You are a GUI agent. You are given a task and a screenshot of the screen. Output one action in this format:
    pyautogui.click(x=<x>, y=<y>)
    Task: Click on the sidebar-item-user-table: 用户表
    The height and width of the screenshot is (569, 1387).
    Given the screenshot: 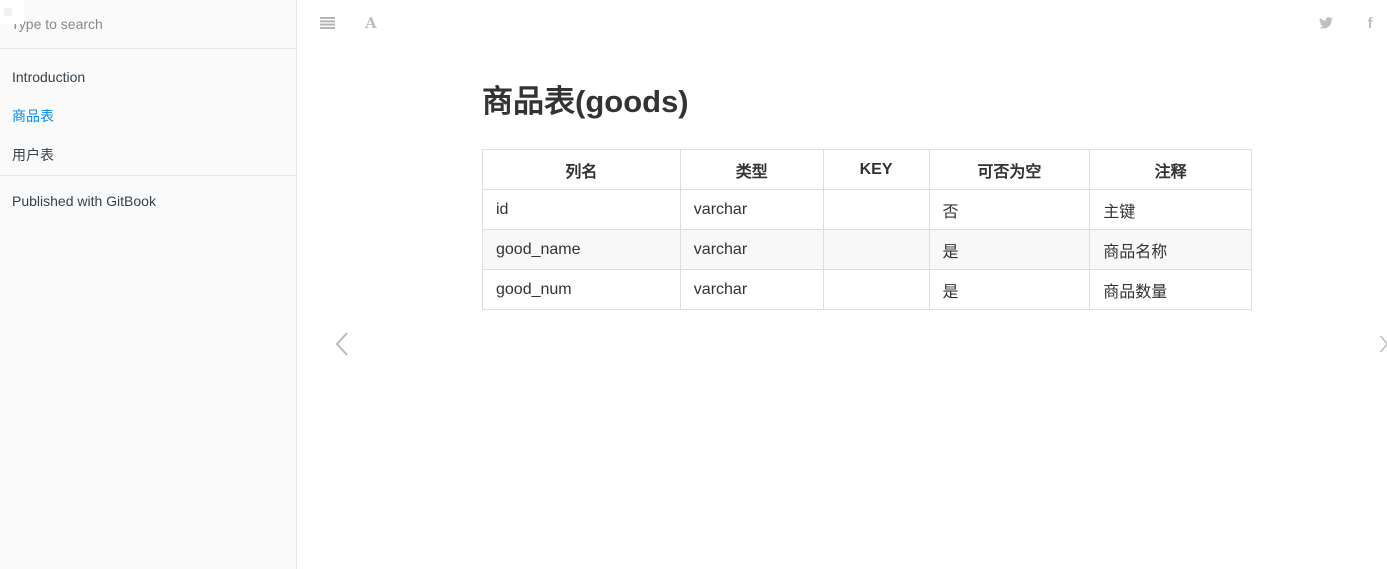 What is the action you would take?
    pyautogui.click(x=148, y=155)
    